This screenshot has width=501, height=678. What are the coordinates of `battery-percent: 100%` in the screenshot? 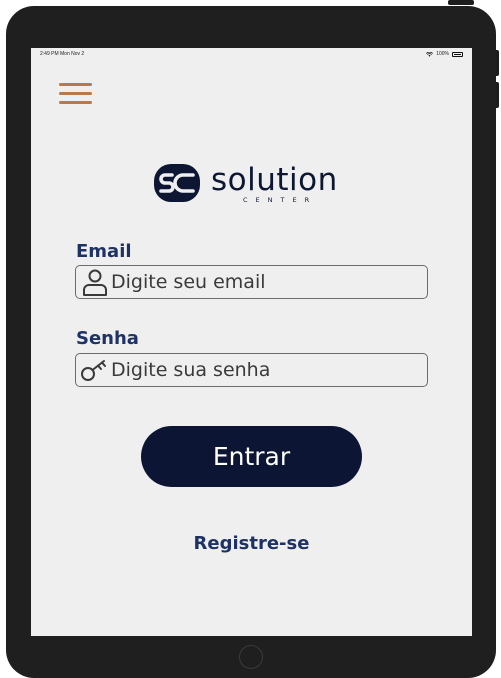 It's located at (442, 54).